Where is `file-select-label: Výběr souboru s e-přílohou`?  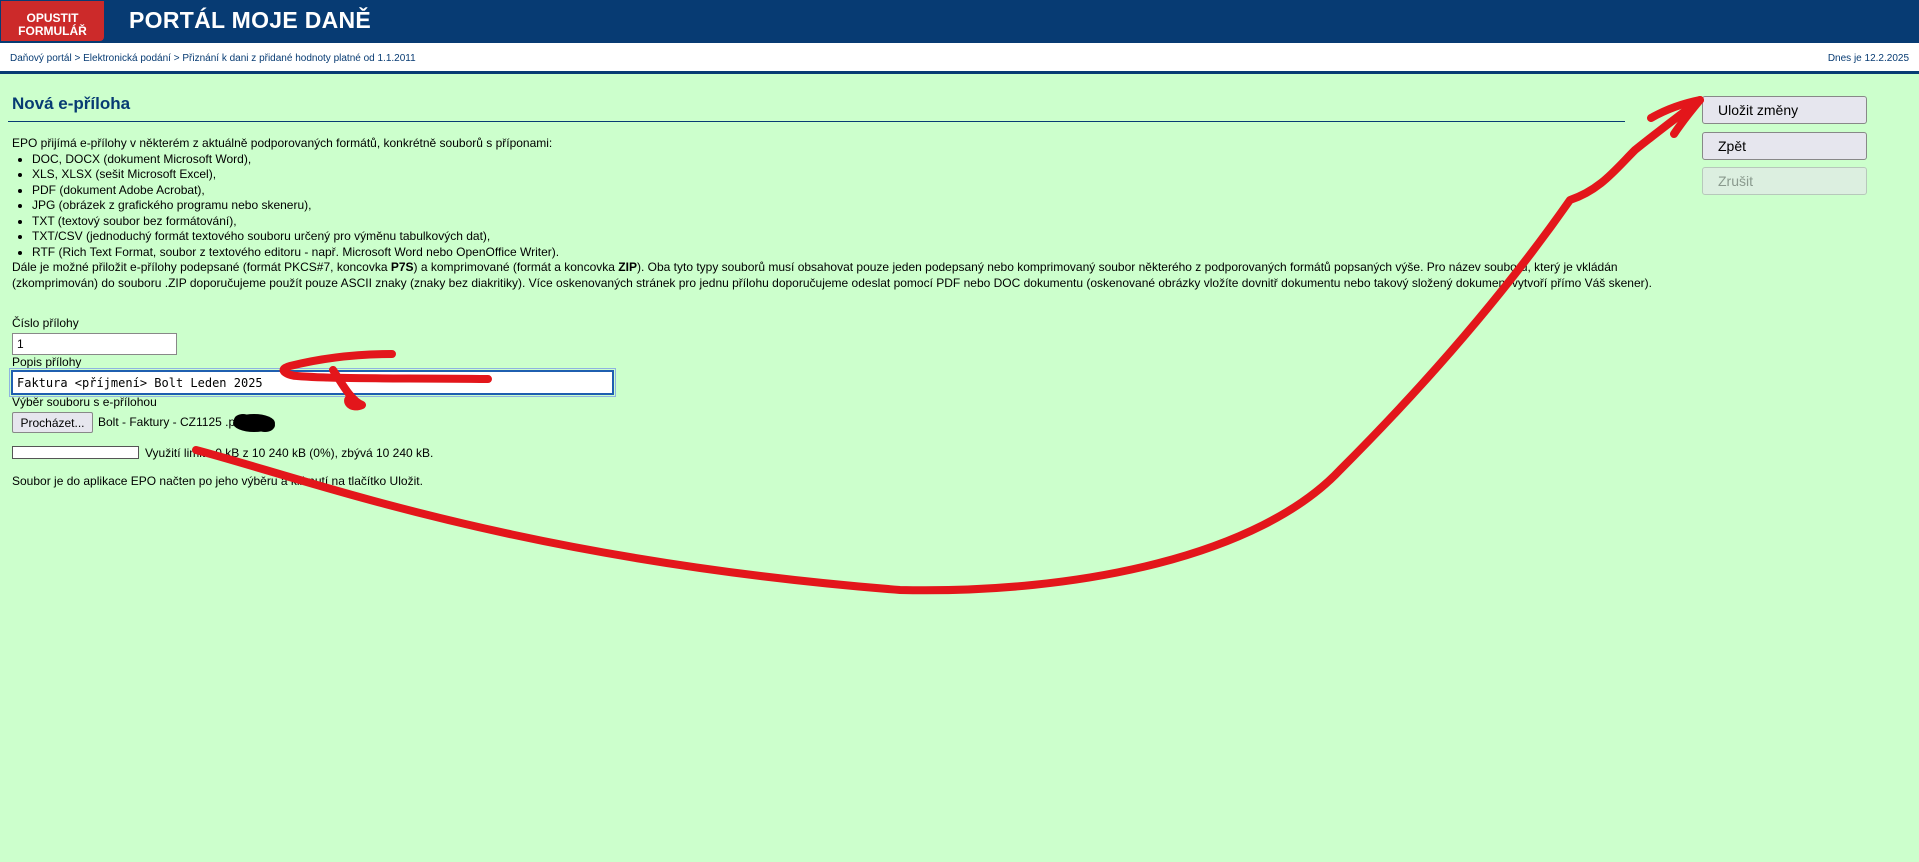 file-select-label: Výběr souboru s e-přílohou is located at coordinates (84, 402).